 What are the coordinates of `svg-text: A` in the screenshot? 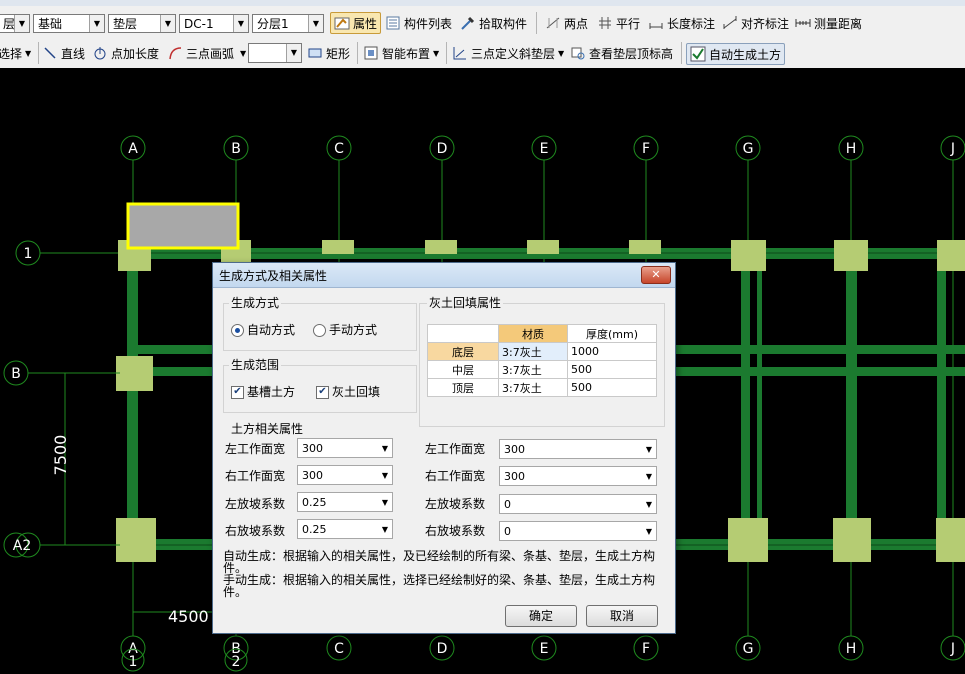 It's located at (133, 149).